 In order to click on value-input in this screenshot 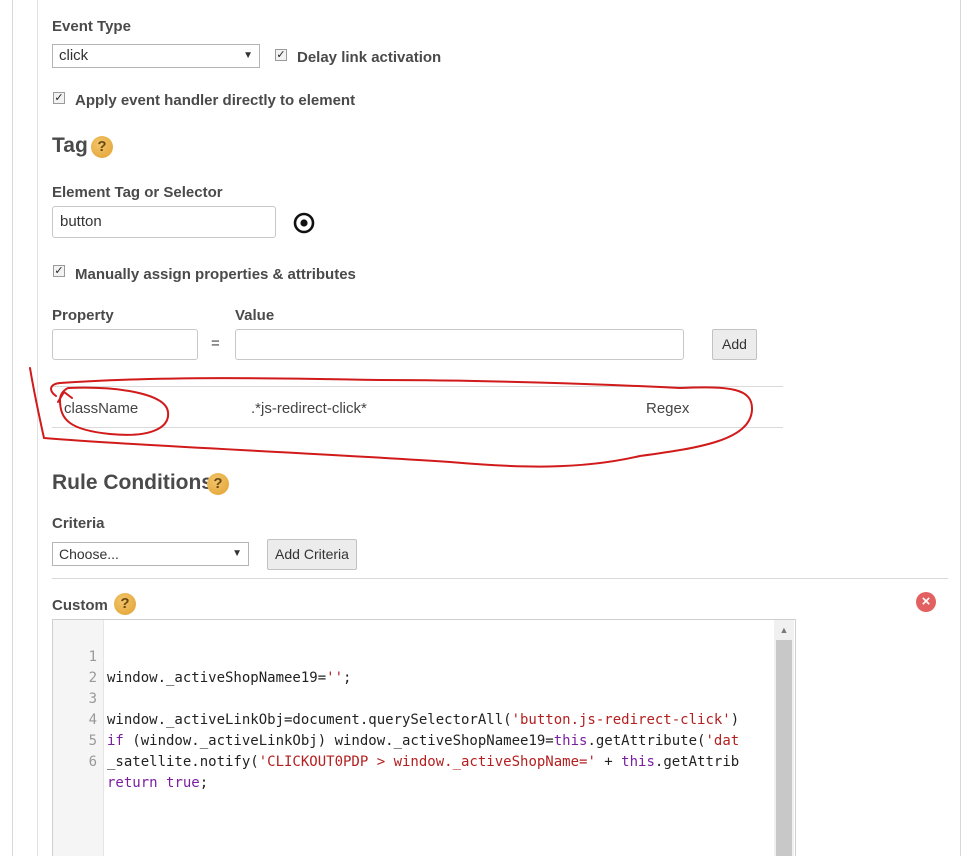, I will do `click(459, 344)`.